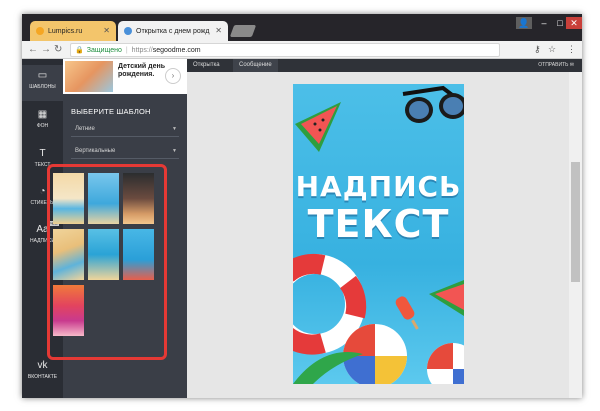  Describe the element at coordinates (42, 126) in the screenshot. I see `sidebar-item-label: ФОН` at that location.